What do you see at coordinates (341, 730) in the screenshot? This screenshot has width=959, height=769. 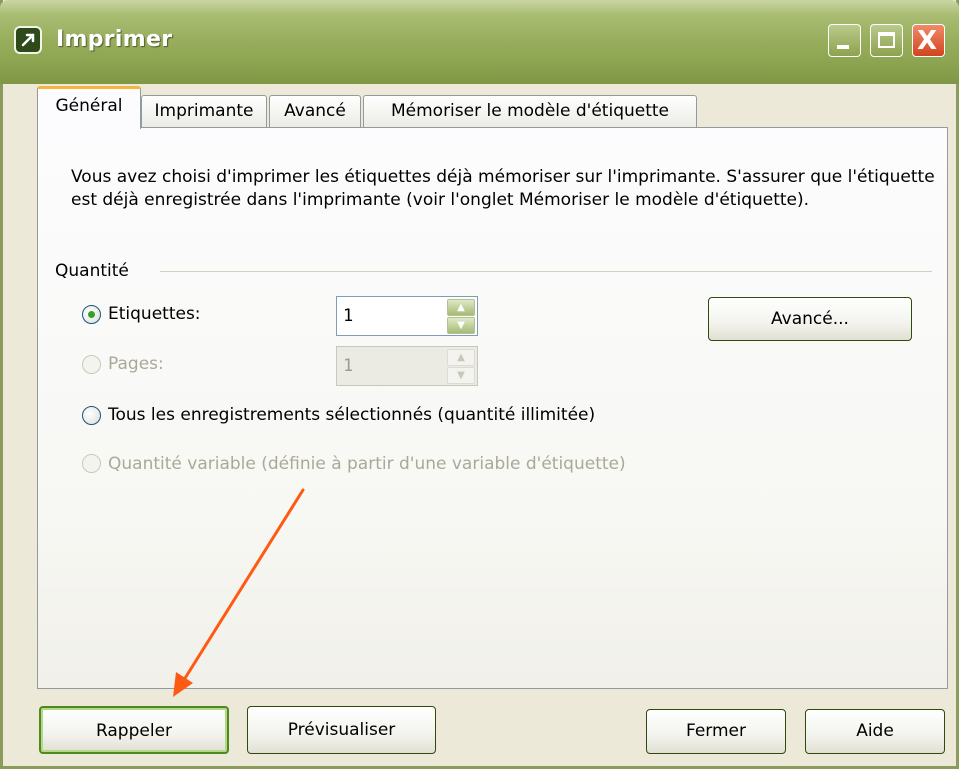 I see `previsualiser-button: Prévisualiser` at bounding box center [341, 730].